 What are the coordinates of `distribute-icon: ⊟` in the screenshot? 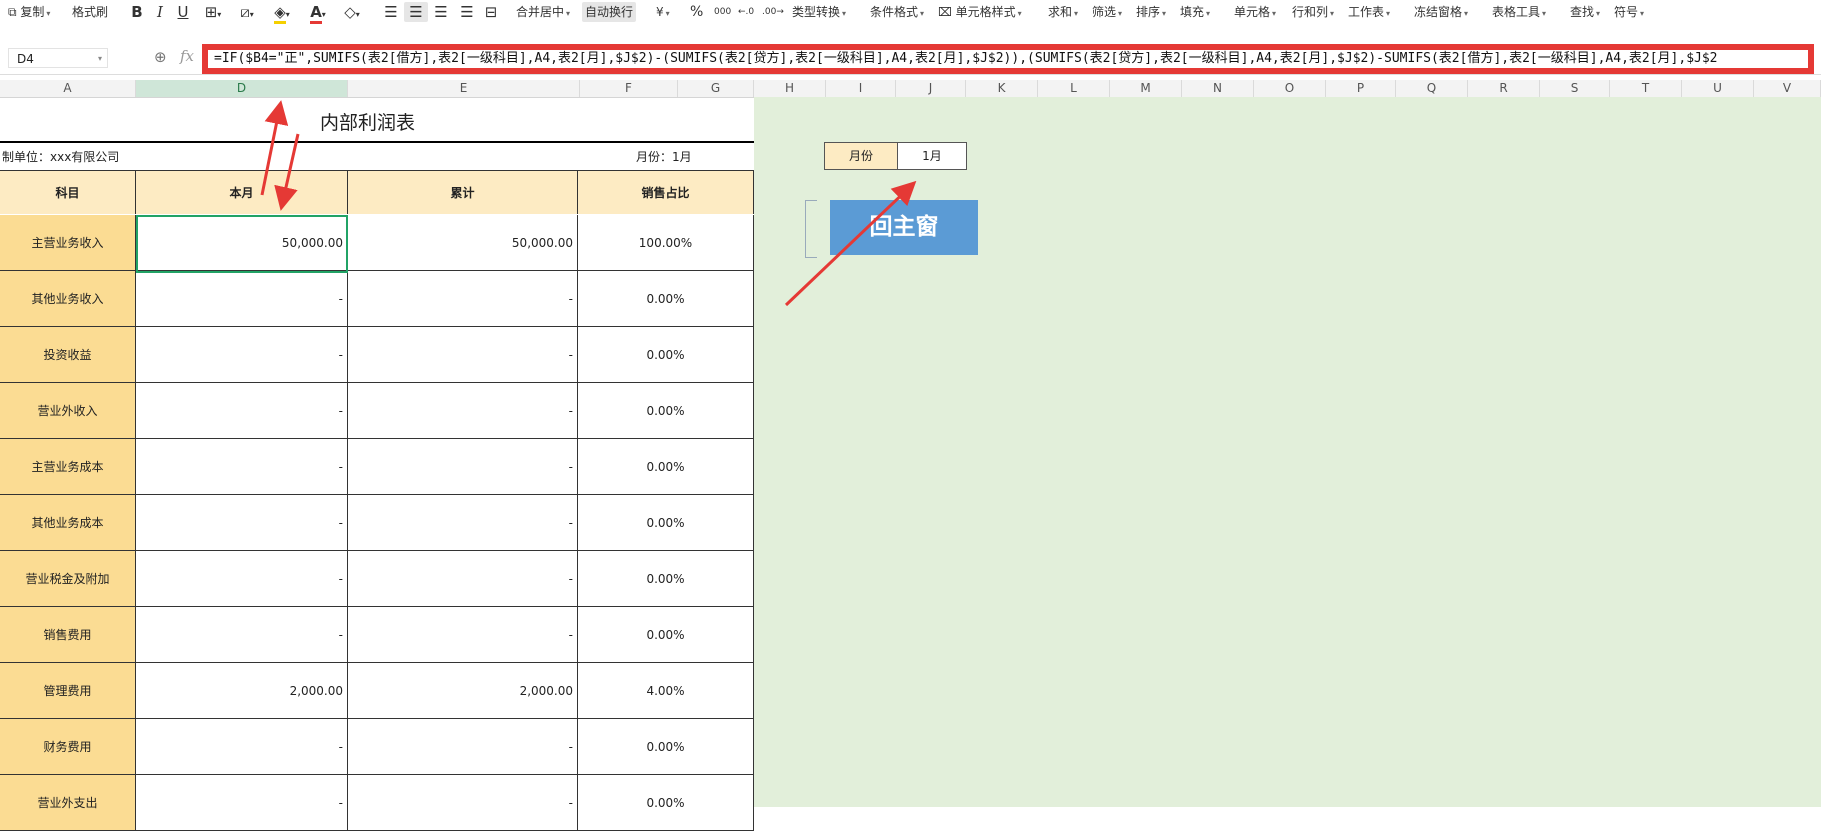 It's located at (491, 12).